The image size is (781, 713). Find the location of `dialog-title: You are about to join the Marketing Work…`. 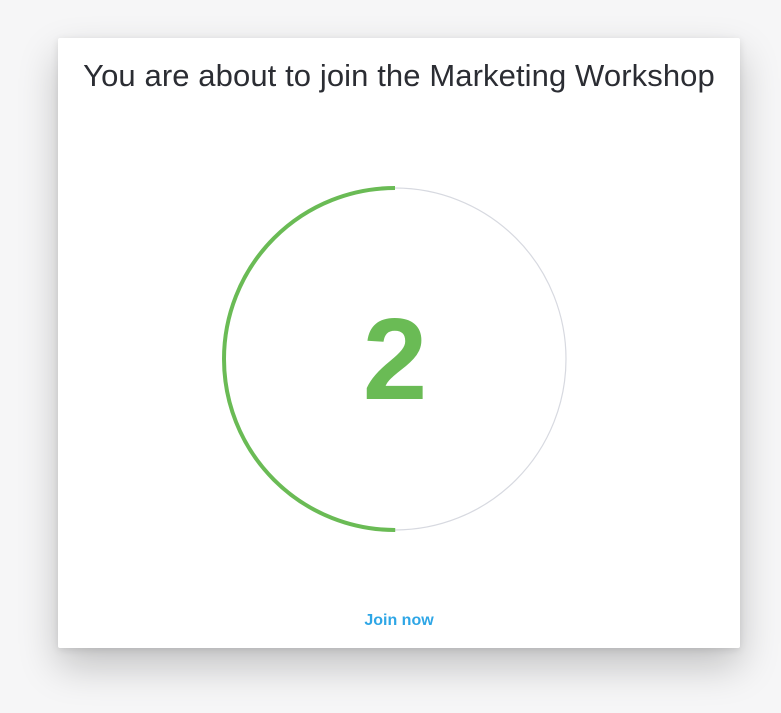

dialog-title: You are about to join the Marketing Work… is located at coordinates (399, 75).